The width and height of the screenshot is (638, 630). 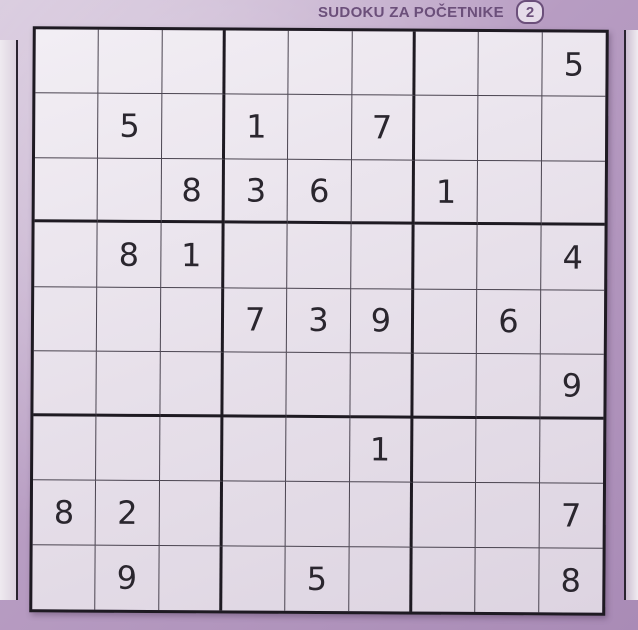 I want to click on sudoku-cell-r7-c8, so click(x=508, y=451).